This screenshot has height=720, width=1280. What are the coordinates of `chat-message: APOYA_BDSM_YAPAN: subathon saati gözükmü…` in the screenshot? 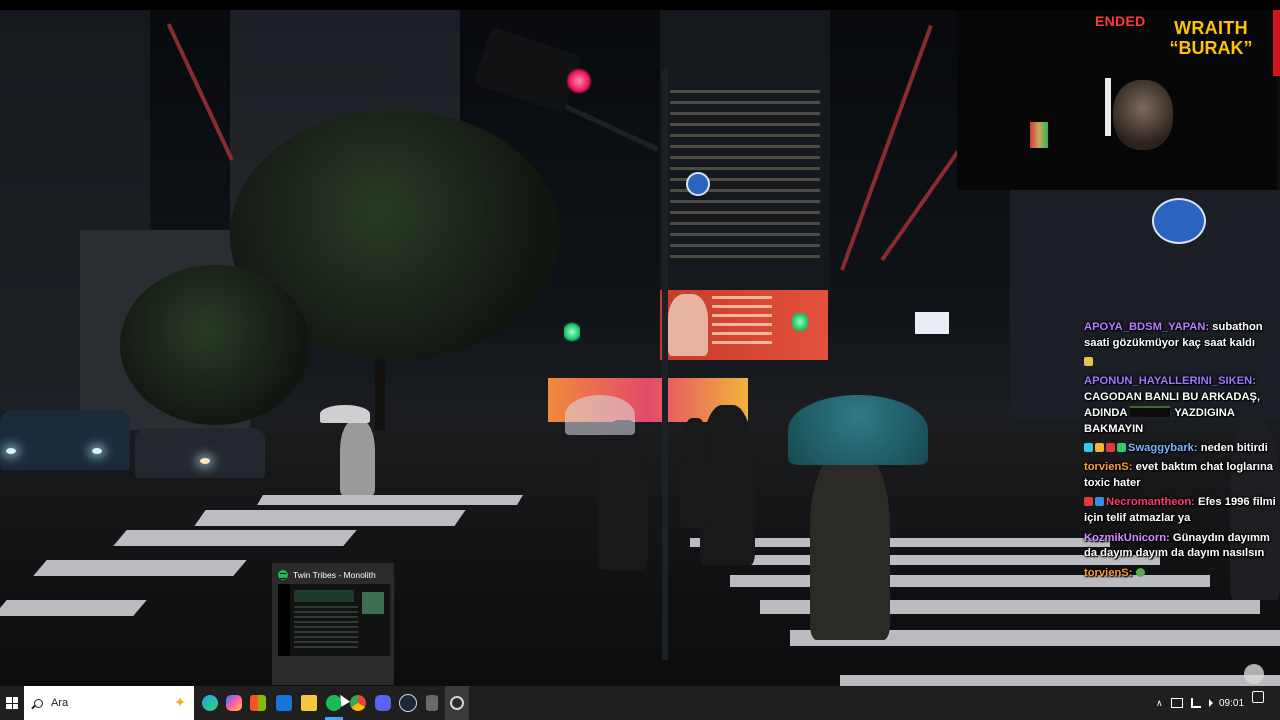 It's located at (1180, 336).